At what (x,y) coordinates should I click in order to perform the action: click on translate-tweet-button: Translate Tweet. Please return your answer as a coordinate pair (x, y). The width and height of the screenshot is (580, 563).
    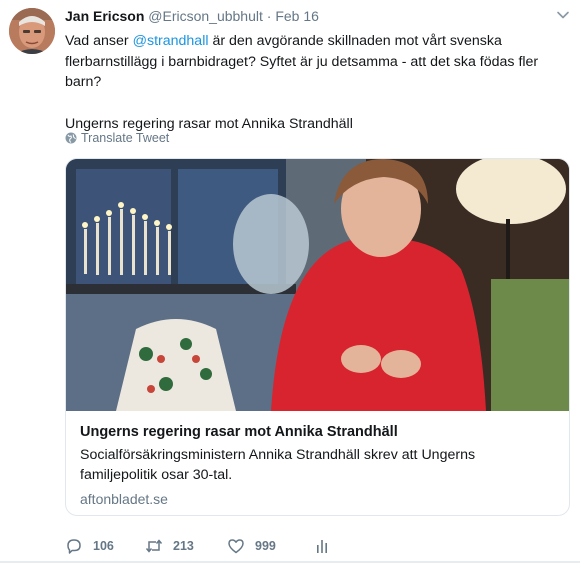
    Looking at the image, I should click on (117, 138).